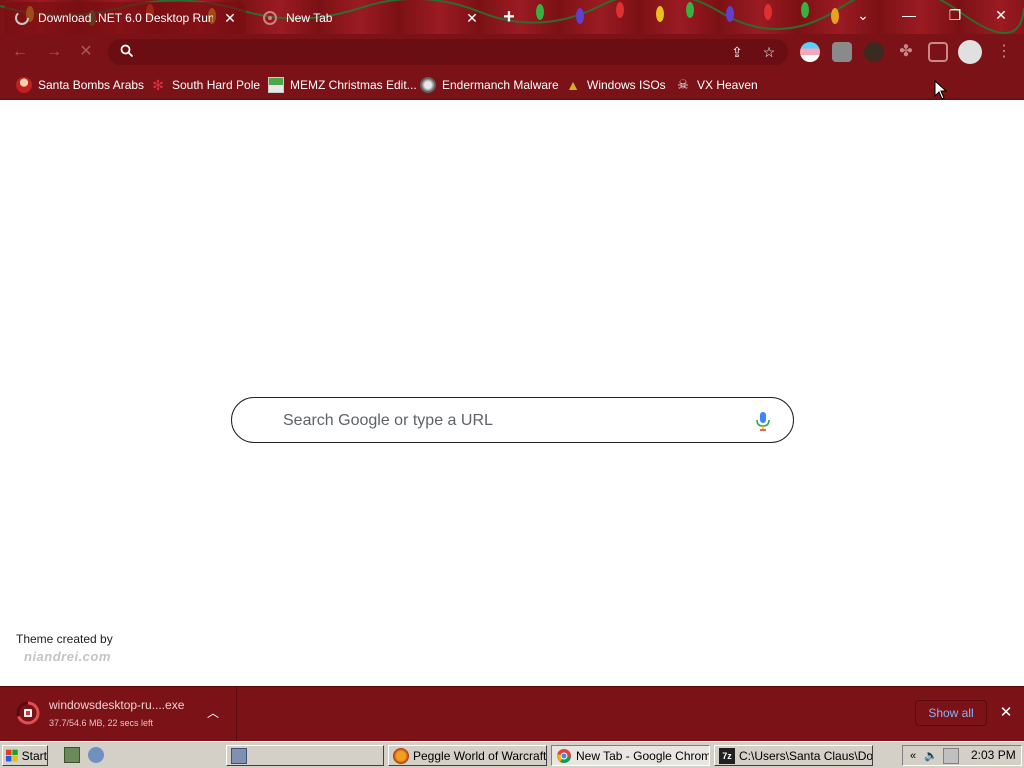 The image size is (1024, 768). What do you see at coordinates (951, 756) in the screenshot?
I see `tray-app-icon` at bounding box center [951, 756].